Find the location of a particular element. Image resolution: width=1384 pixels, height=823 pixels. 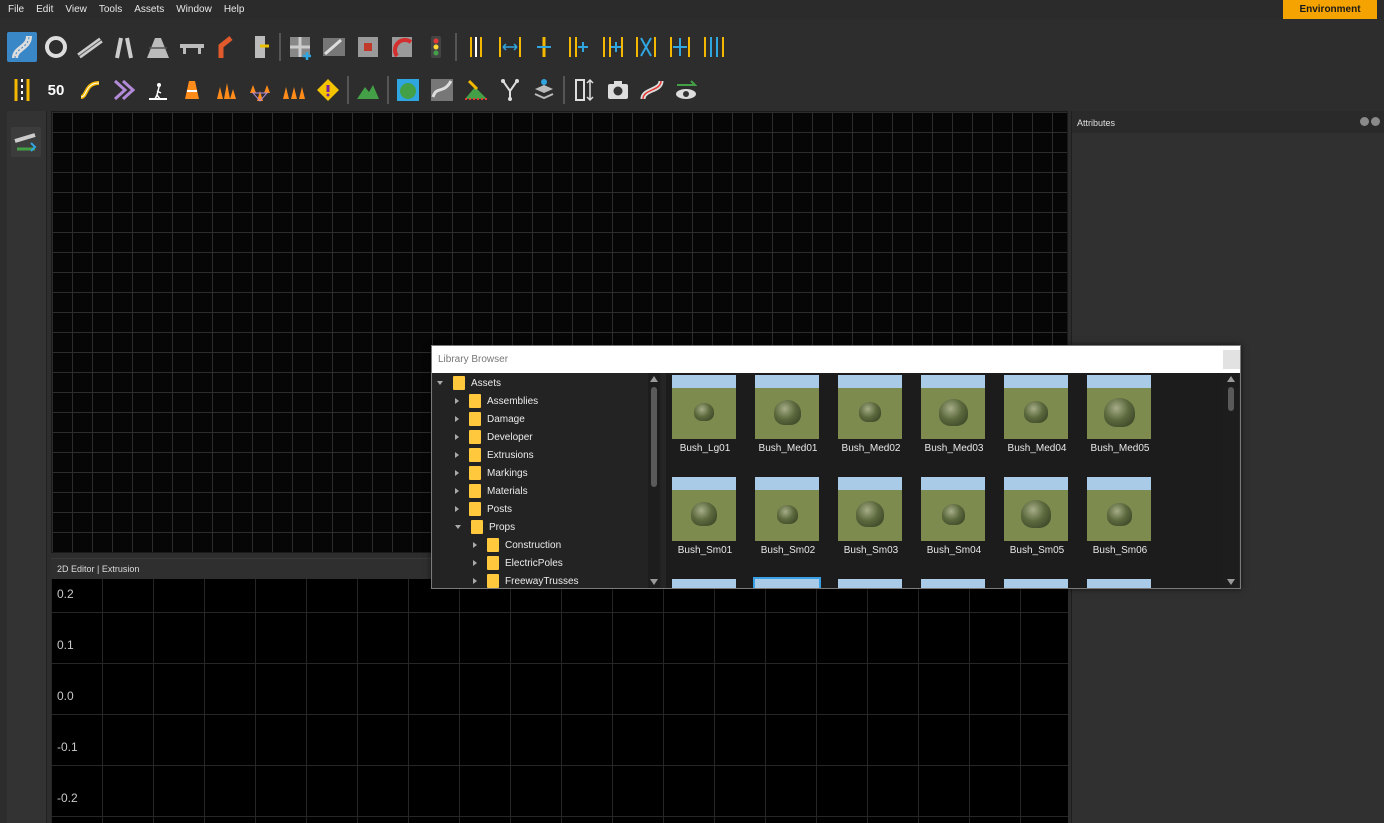

lane-merge-icon is located at coordinates (646, 47).